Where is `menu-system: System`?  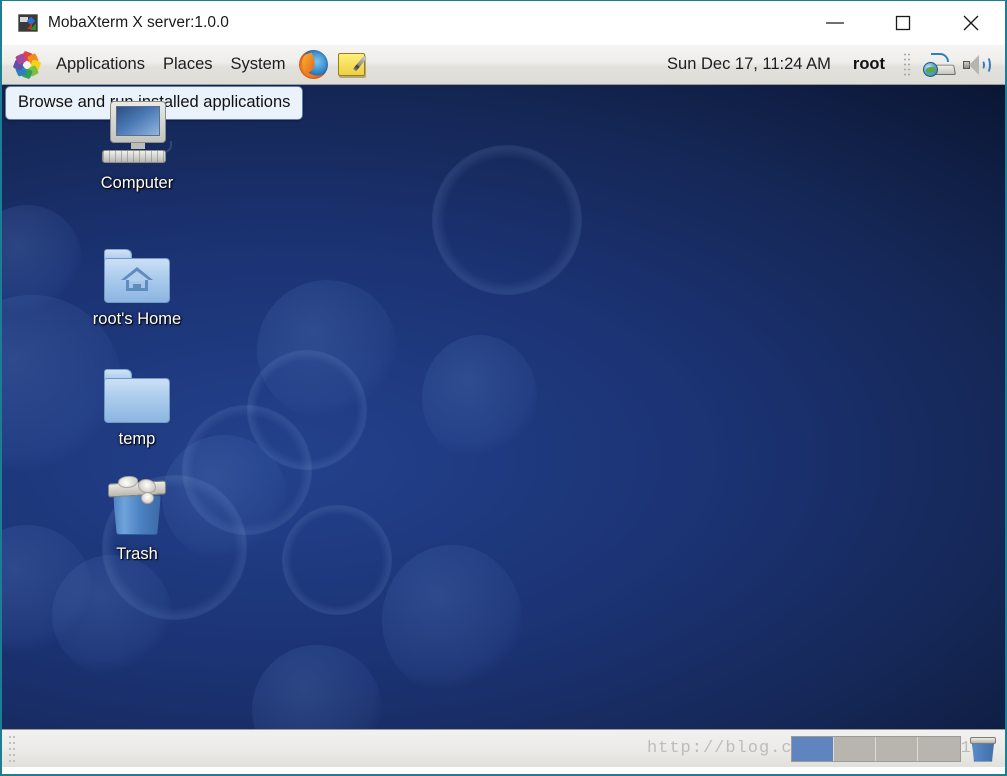
menu-system: System is located at coordinates (258, 64).